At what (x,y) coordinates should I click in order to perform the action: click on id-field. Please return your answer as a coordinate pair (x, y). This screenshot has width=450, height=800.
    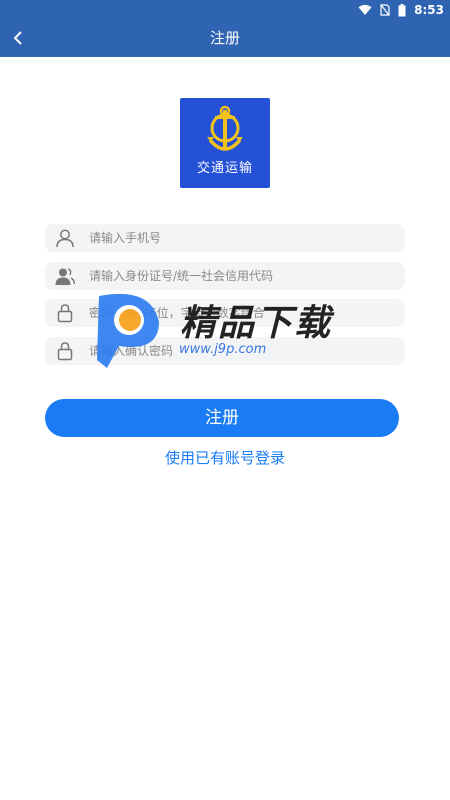
    Looking at the image, I should click on (225, 276).